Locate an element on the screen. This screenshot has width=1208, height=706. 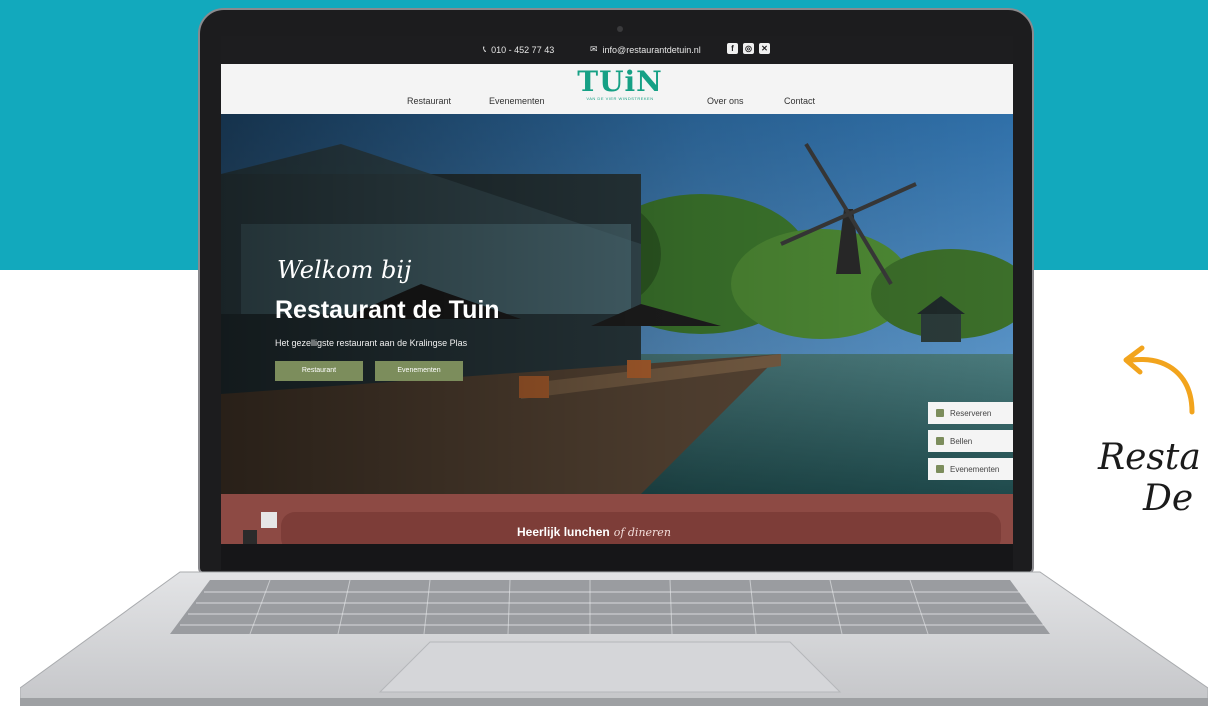
instagram-icon: ◎ is located at coordinates (748, 48).